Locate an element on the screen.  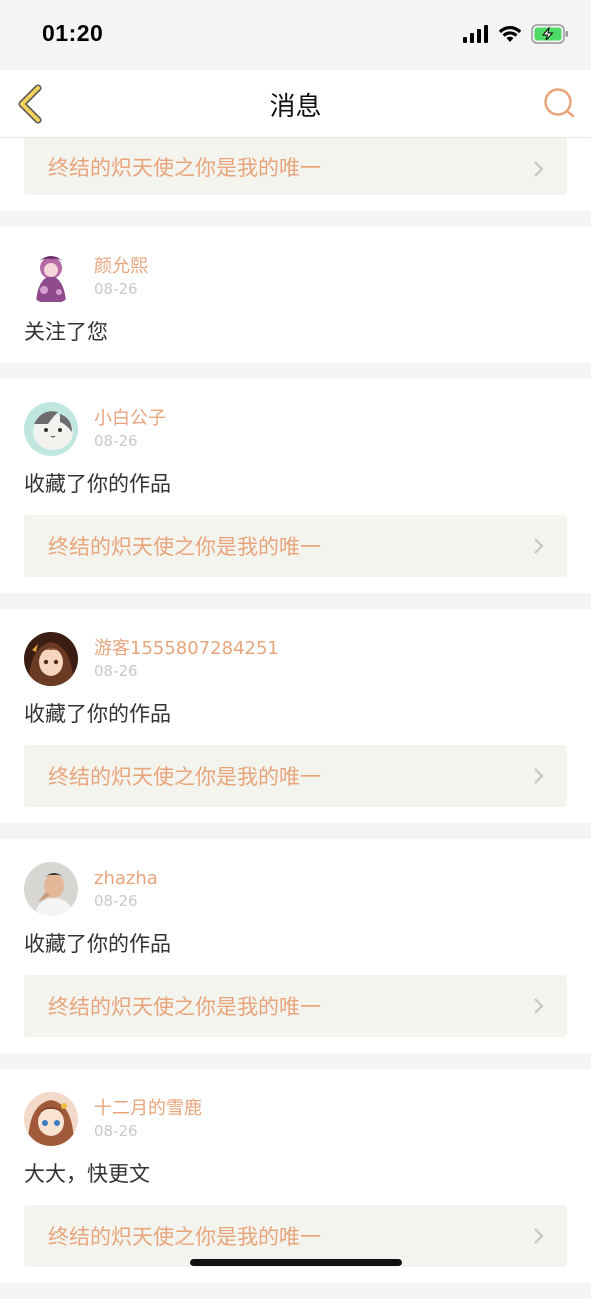
message-header: 十二月的雪鹿 08-26 is located at coordinates (295, 1119).